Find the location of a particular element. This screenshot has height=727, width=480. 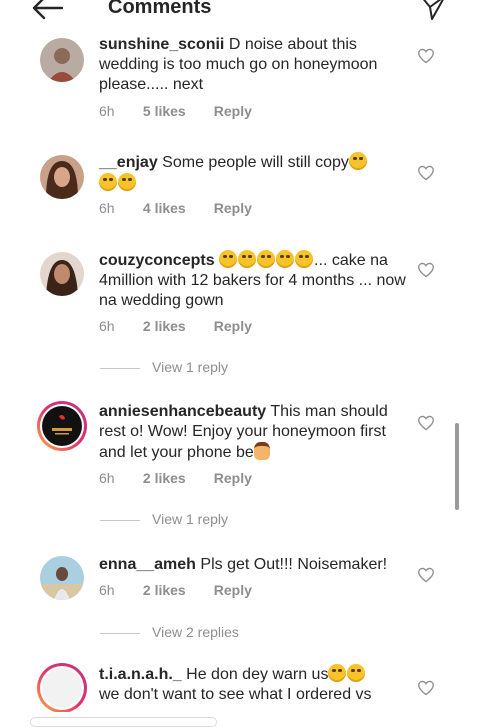

comment-username: t.i.a.n.a.h._ is located at coordinates (140, 674).